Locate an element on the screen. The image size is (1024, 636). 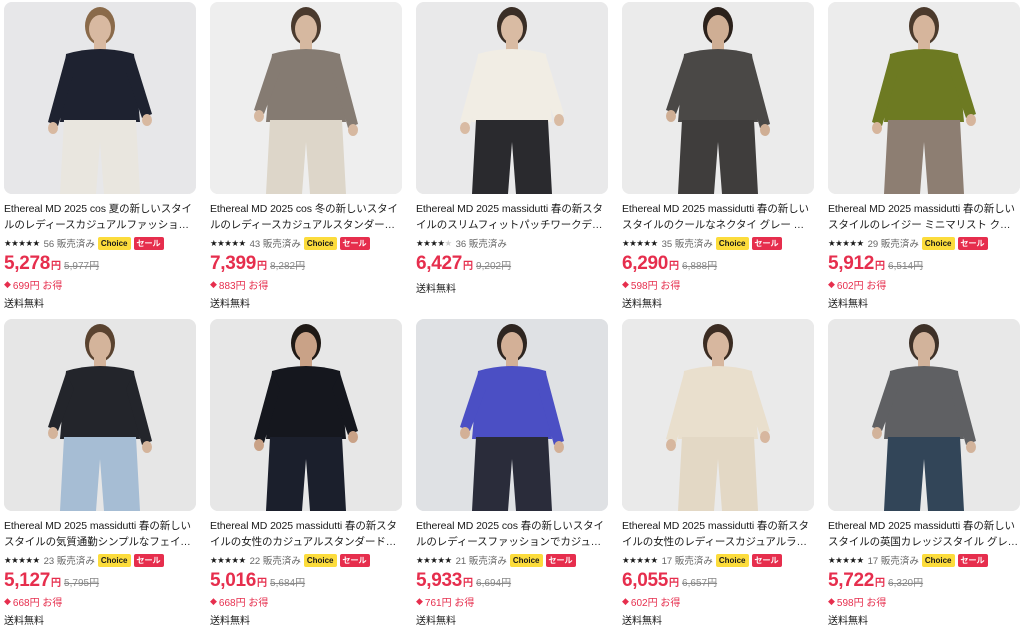
sold-count: 29 販売済み is located at coordinates (893, 244).